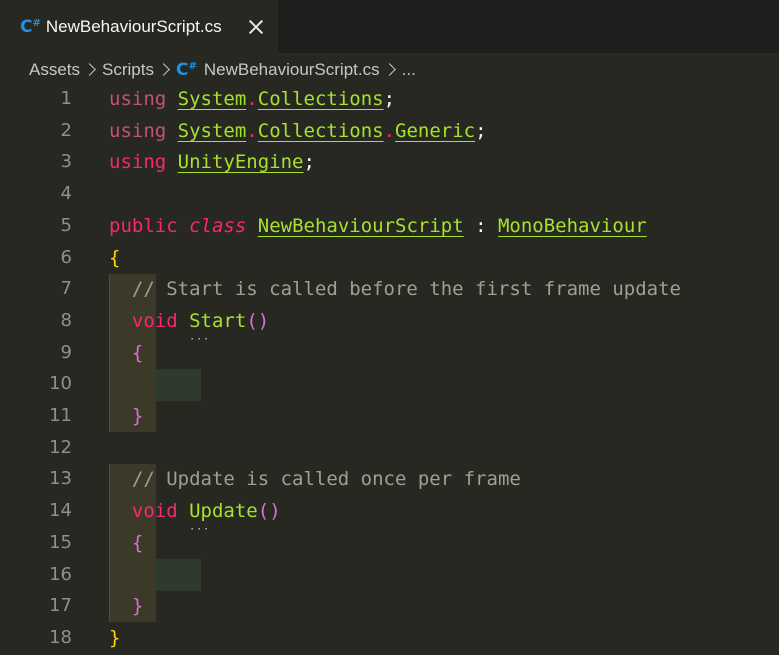 This screenshot has width=779, height=655. What do you see at coordinates (298, 131) in the screenshot?
I see `code-text: using System.Collections.Generic;` at bounding box center [298, 131].